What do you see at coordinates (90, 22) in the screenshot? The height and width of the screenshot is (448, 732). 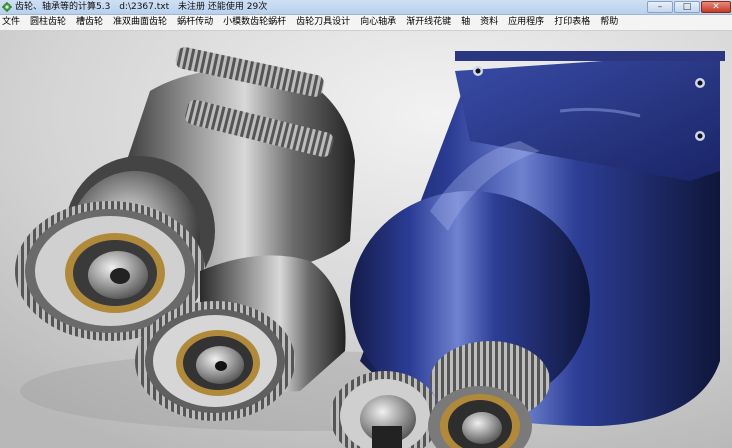 I see `menu-slot-gear: 槽齿轮` at bounding box center [90, 22].